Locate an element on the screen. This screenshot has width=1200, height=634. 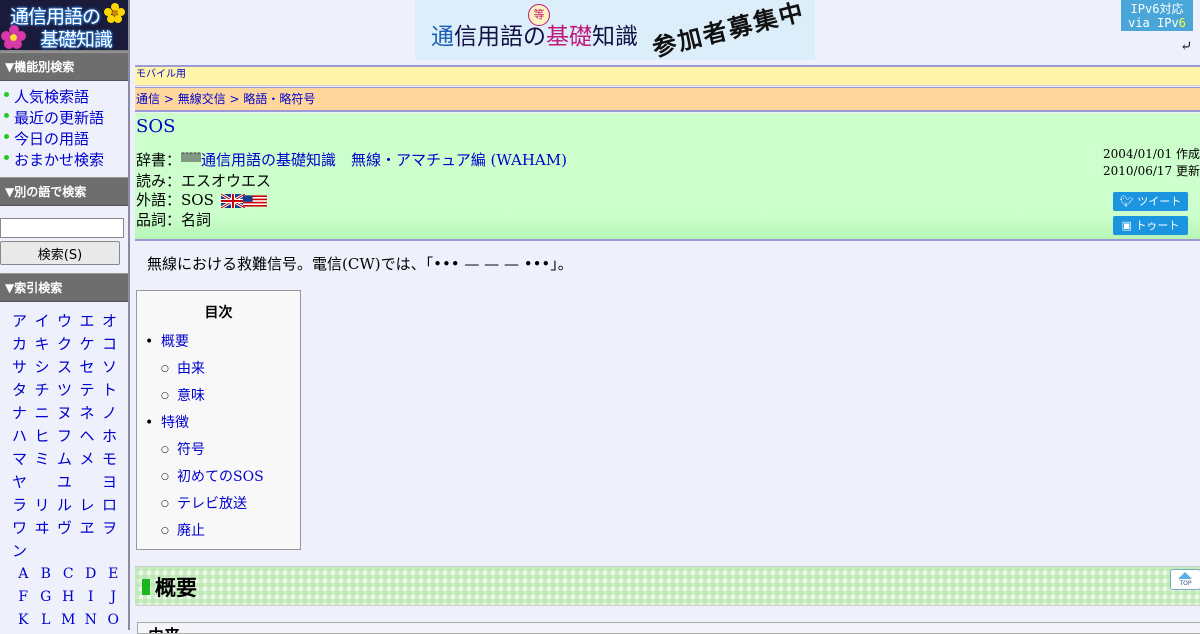
kana-index-link: サ is located at coordinates (23, 367).